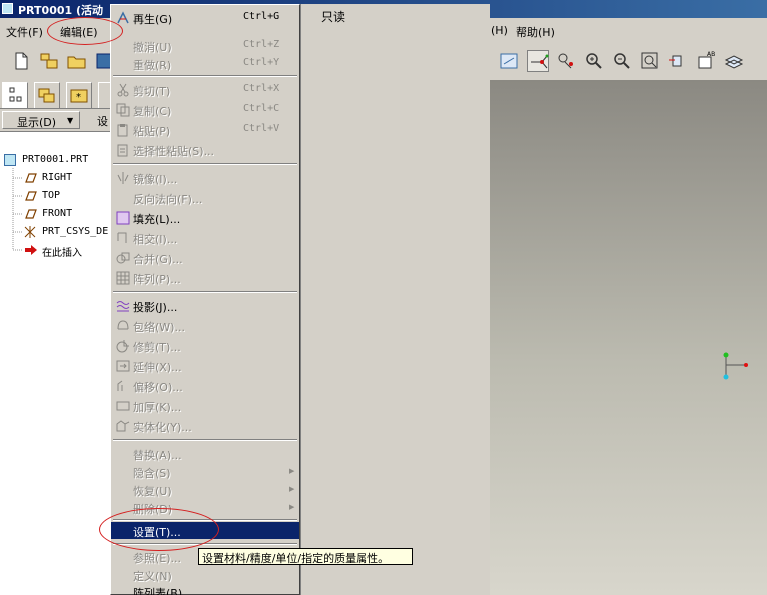 The width and height of the screenshot is (767, 595). I want to click on menu-window: (H), so click(499, 30).